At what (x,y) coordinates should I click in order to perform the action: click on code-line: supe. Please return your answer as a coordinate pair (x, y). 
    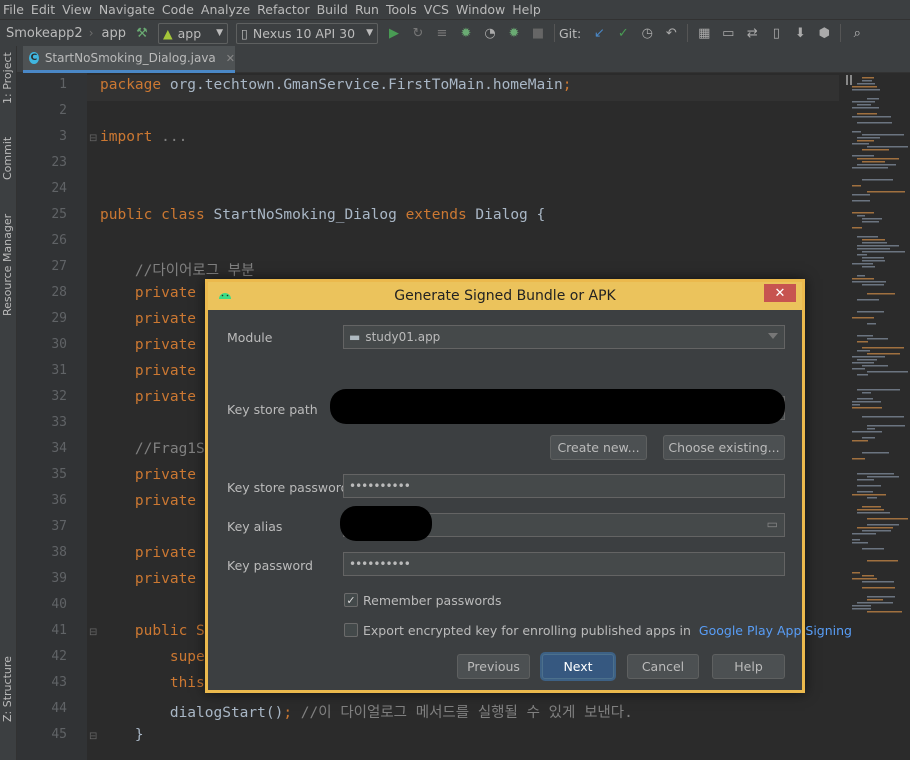
    Looking at the image, I should click on (152, 657).